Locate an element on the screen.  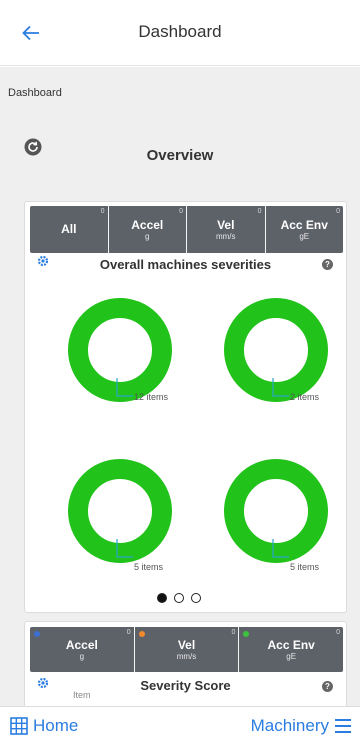
overview-title: Overview is located at coordinates (180, 155).